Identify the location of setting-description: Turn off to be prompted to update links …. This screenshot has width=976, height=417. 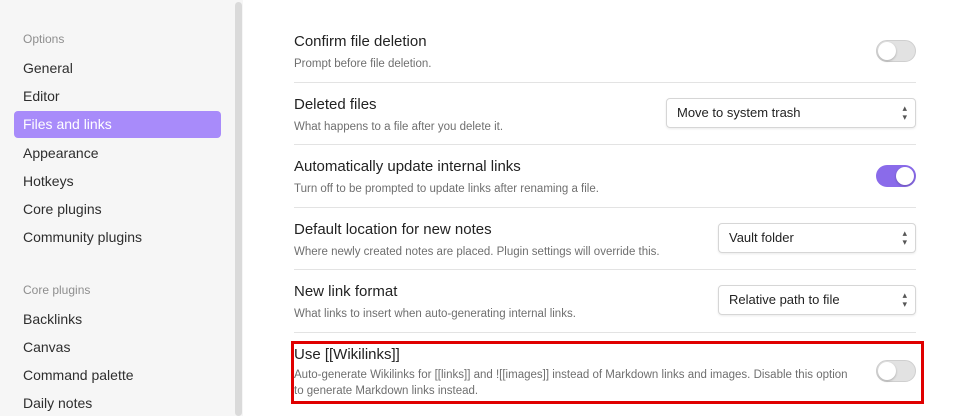
(446, 189).